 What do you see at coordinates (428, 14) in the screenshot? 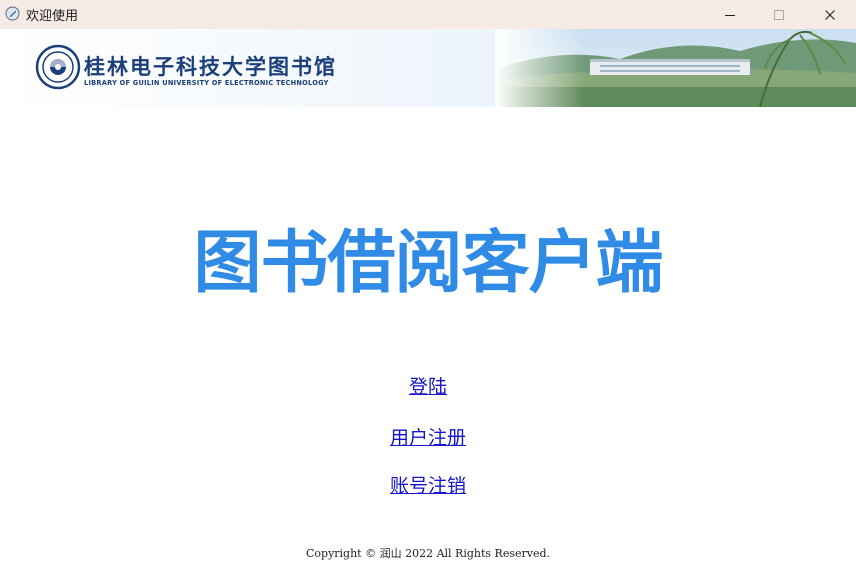
I see `title-bar: 欢迎使用` at bounding box center [428, 14].